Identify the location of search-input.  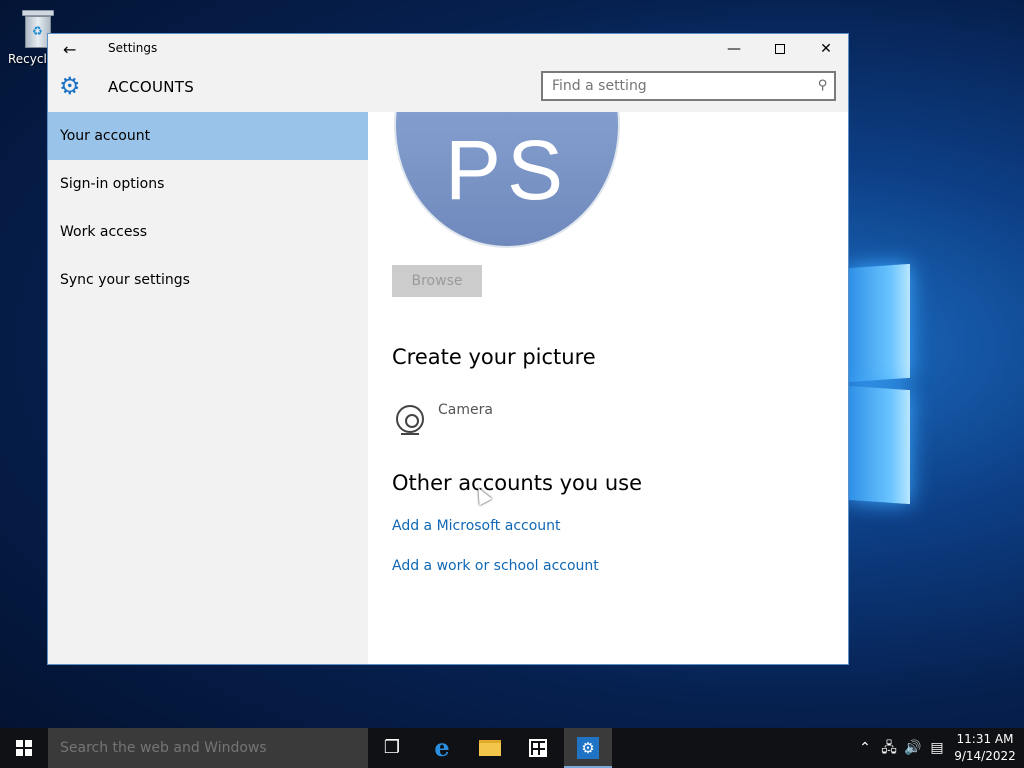
(670, 86).